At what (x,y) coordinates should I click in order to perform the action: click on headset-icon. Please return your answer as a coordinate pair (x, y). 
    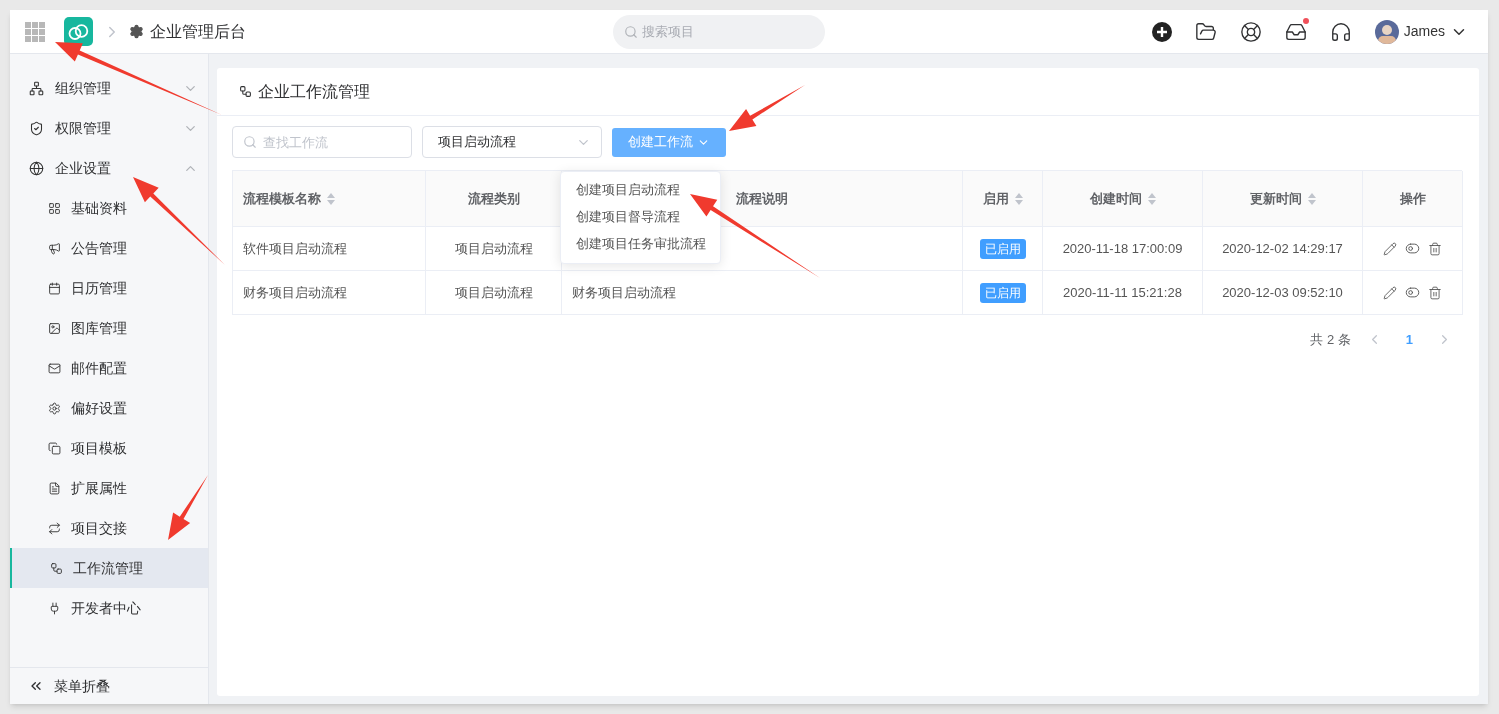
    Looking at the image, I should click on (1340, 31).